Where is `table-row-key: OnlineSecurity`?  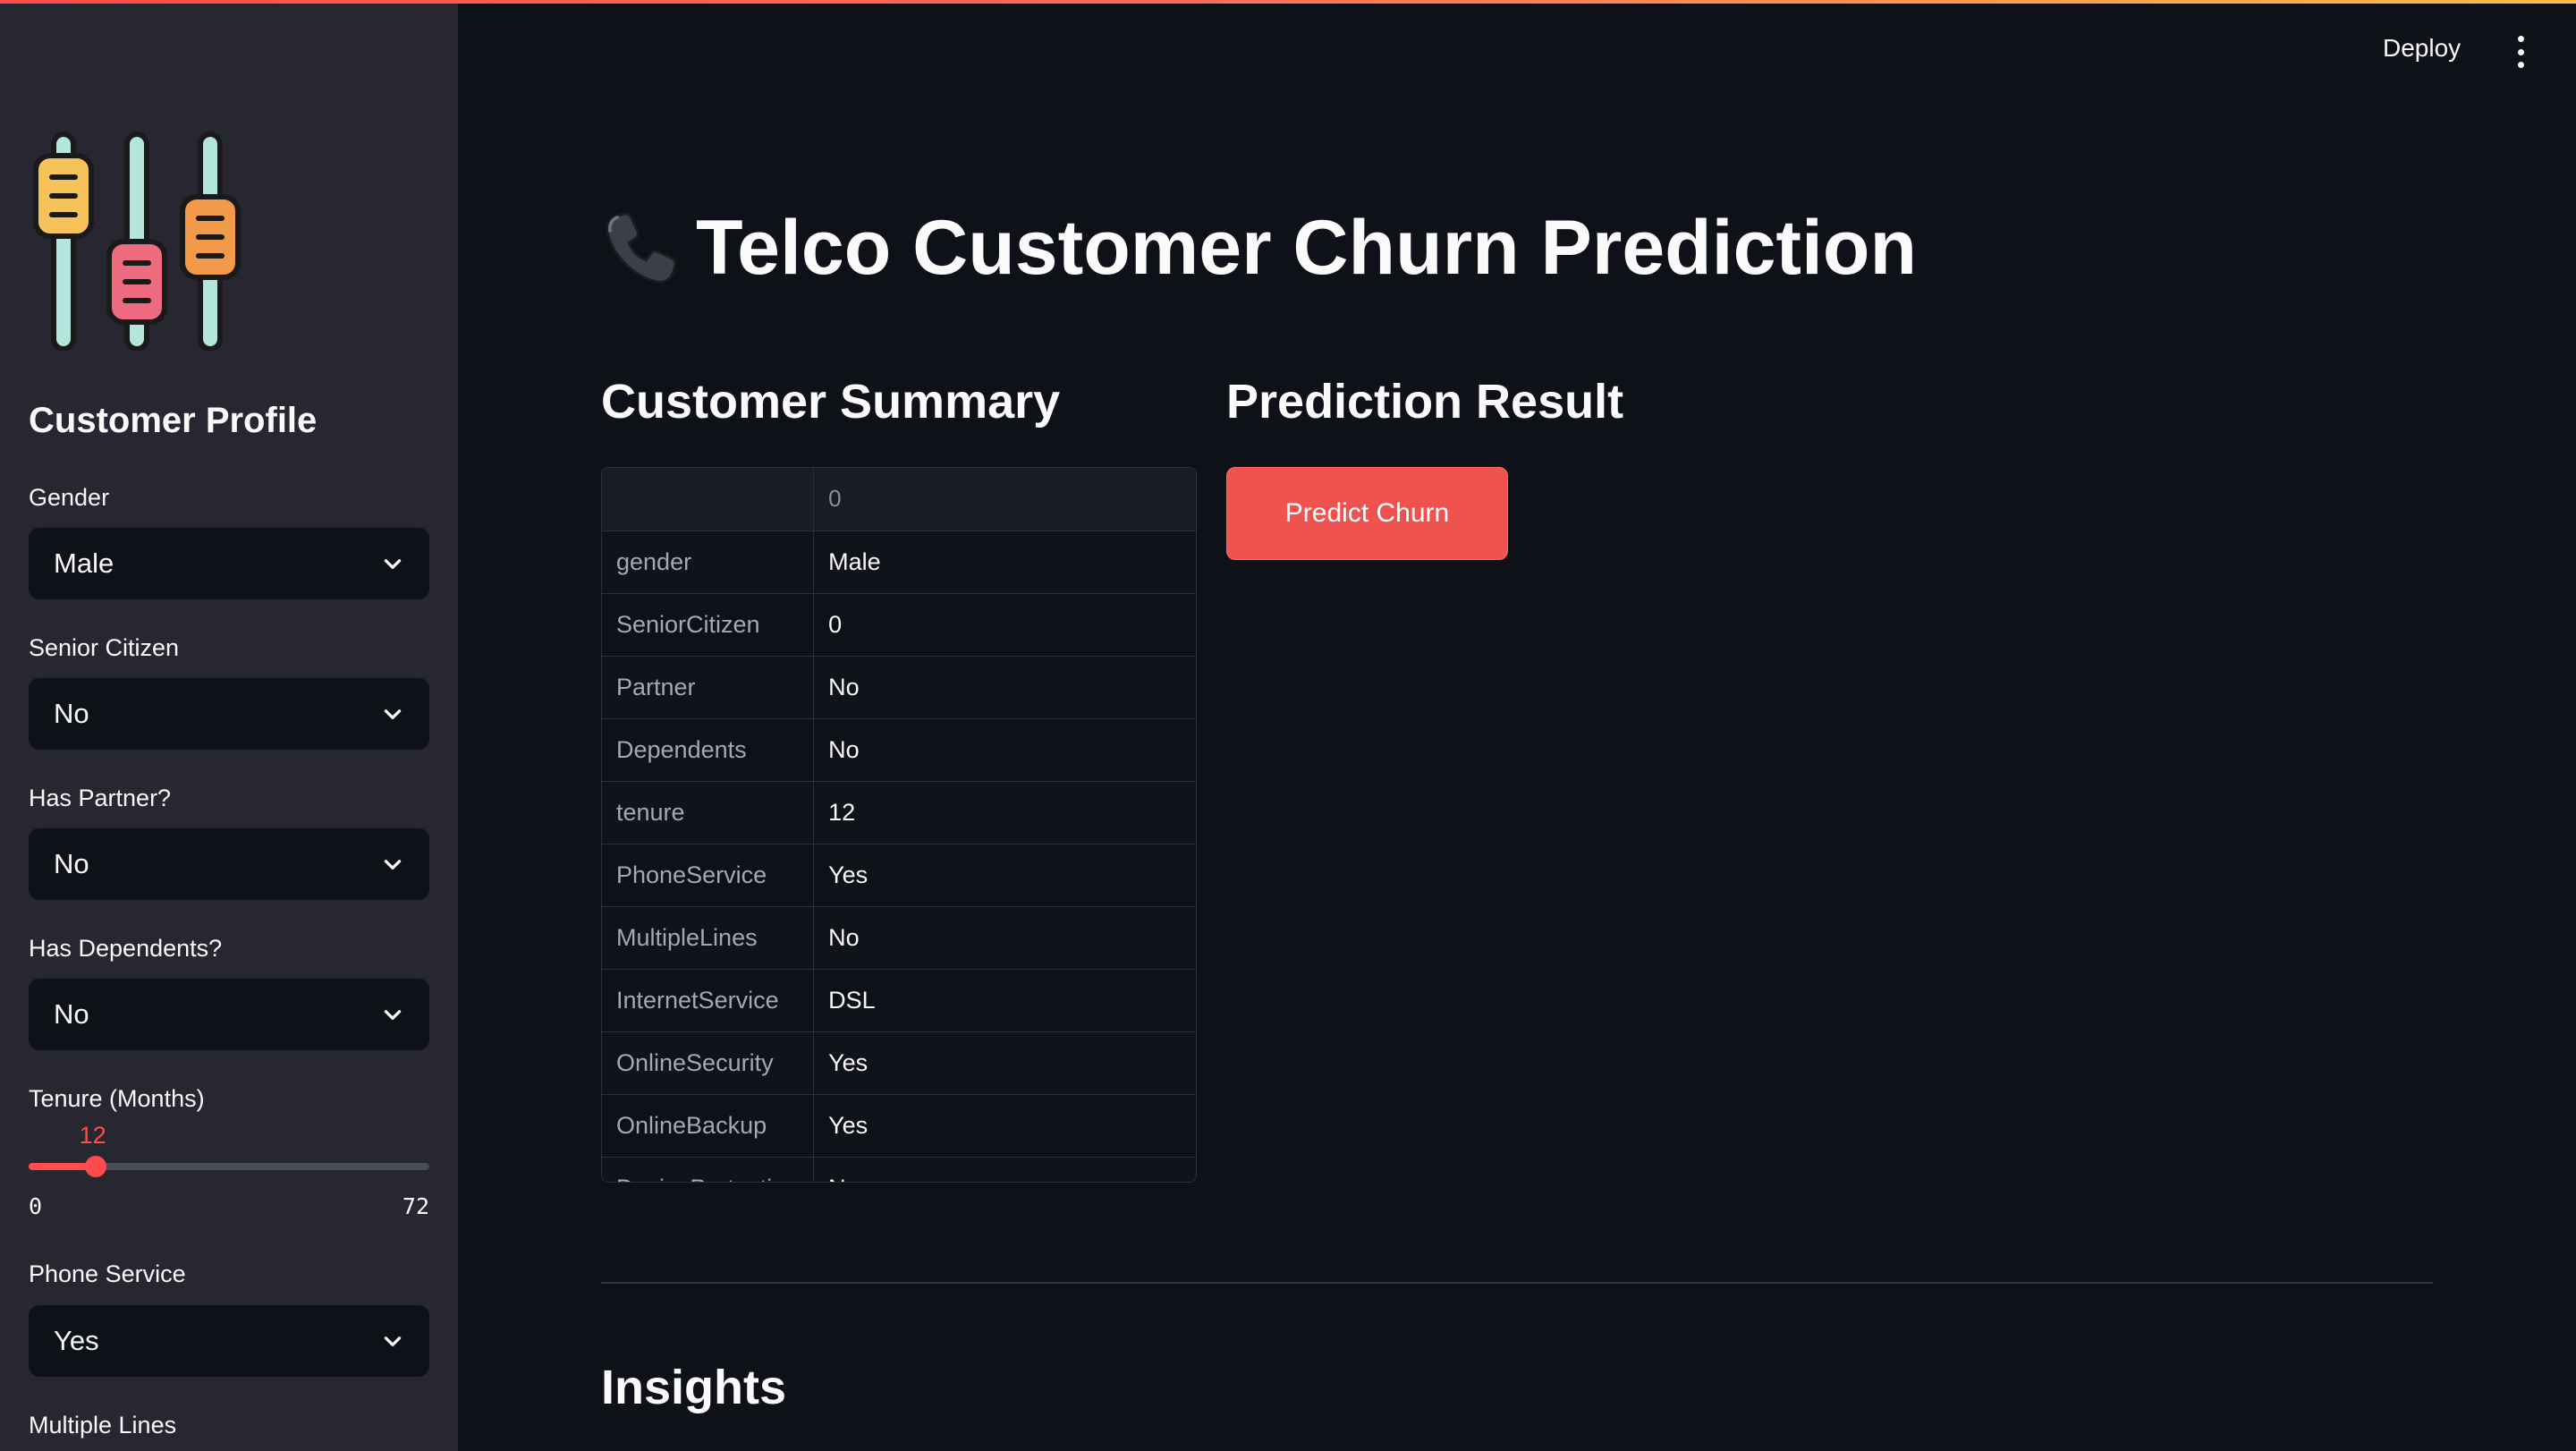
table-row-key: OnlineSecurity is located at coordinates (708, 1063).